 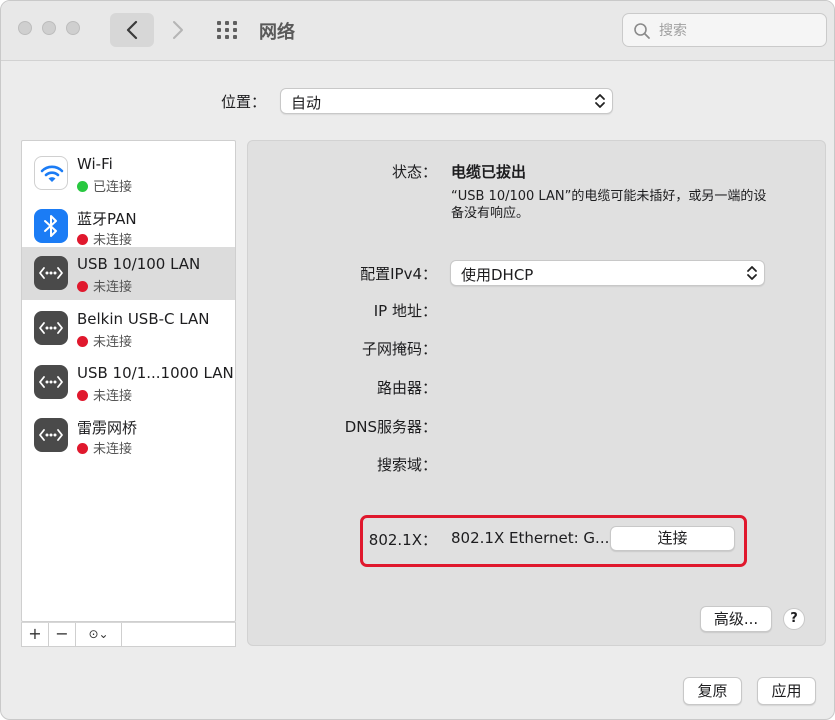 What do you see at coordinates (390, 427) in the screenshot?
I see `dns-server-label: DNS服务器：` at bounding box center [390, 427].